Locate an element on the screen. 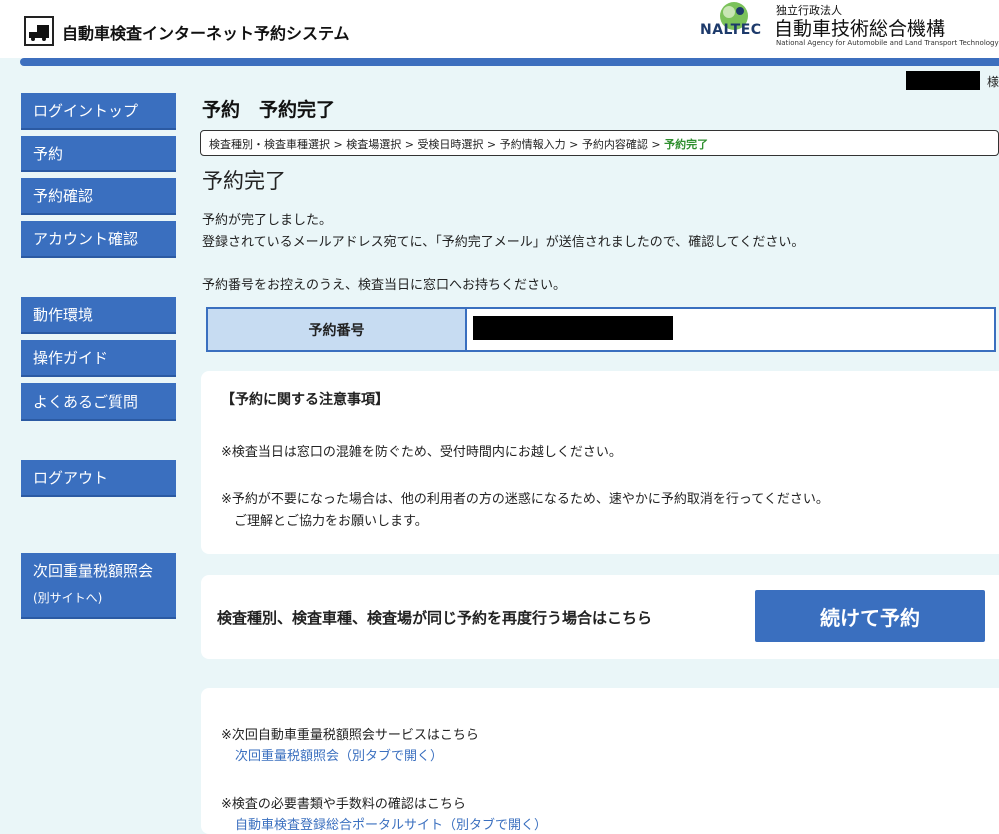  user-name-redacted is located at coordinates (943, 80).